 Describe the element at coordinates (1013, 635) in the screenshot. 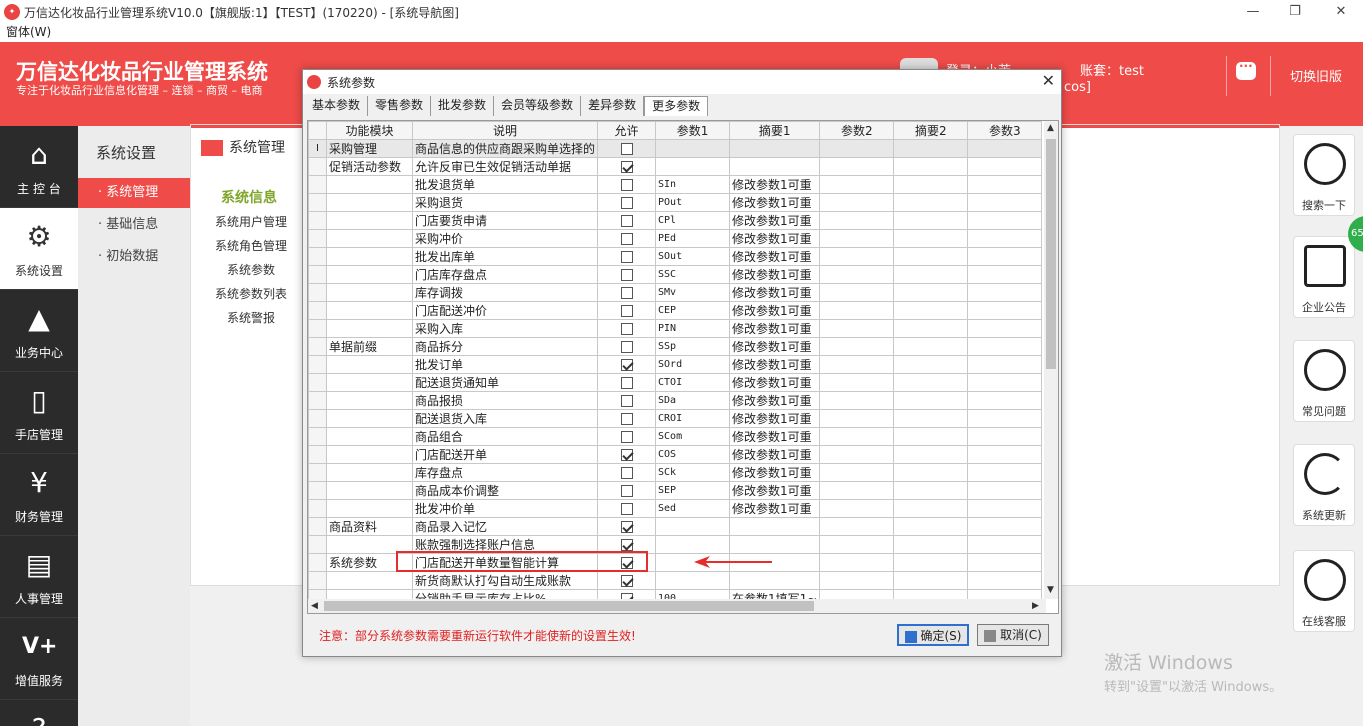

I see `cancel-button: 取消(C)` at that location.